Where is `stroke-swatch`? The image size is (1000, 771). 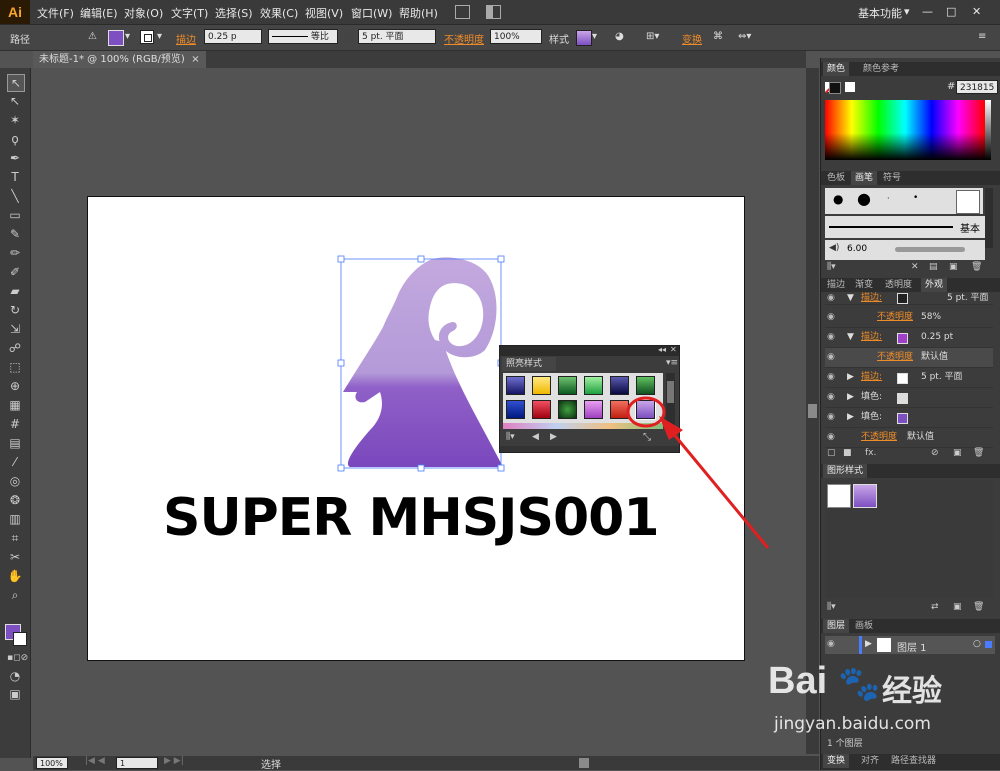
stroke-swatch is located at coordinates (147, 37).